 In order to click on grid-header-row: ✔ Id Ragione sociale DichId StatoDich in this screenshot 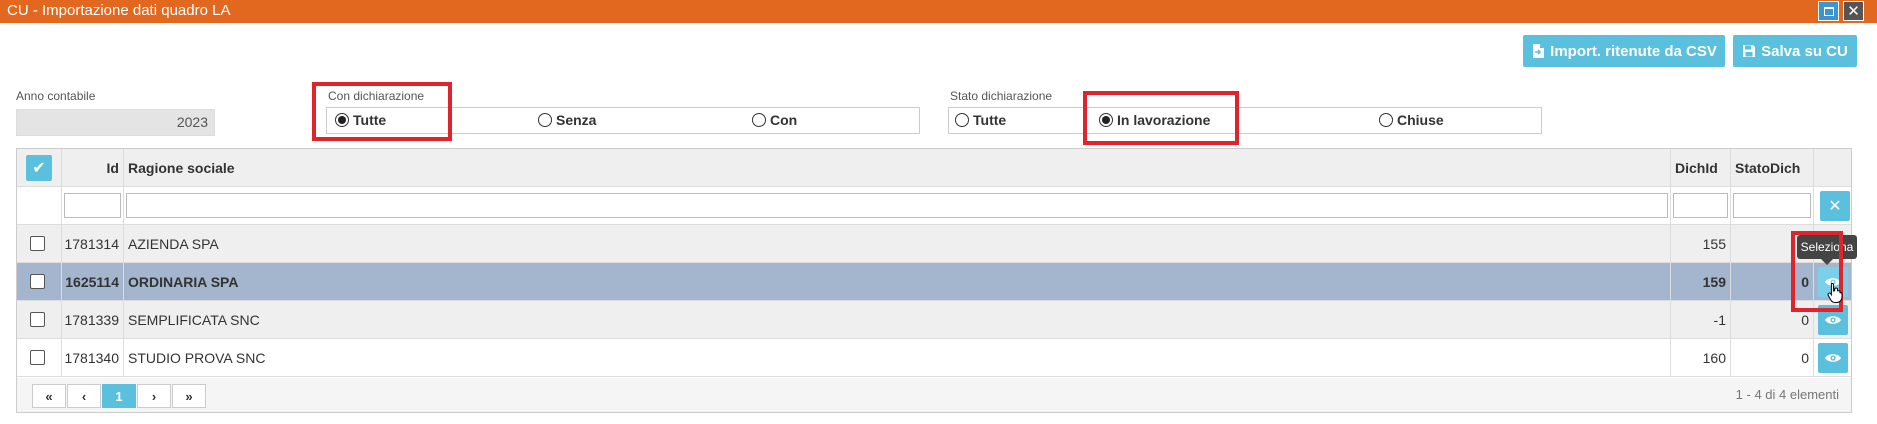, I will do `click(934, 168)`.